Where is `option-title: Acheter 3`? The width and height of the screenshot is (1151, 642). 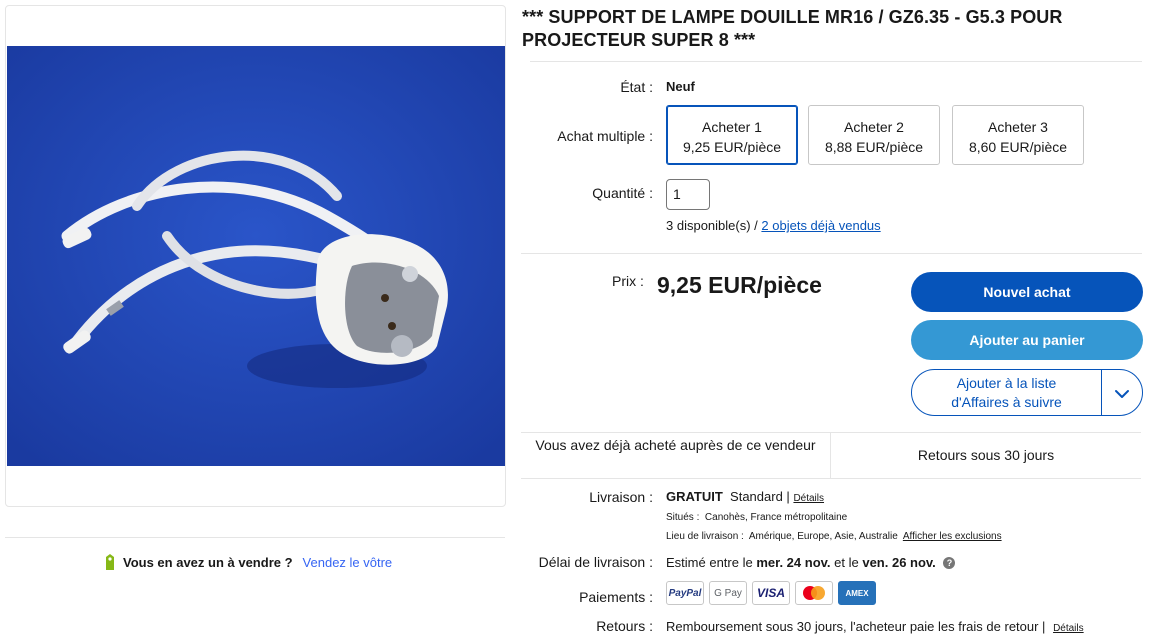 option-title: Acheter 3 is located at coordinates (1018, 127).